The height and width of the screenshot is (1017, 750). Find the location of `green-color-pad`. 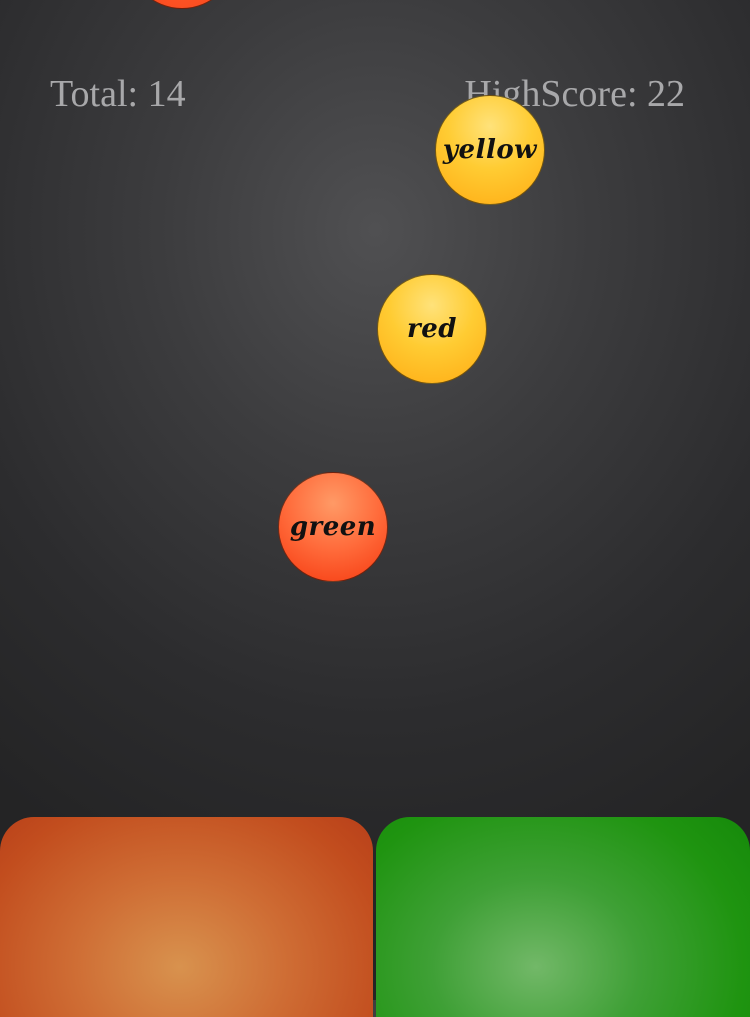

green-color-pad is located at coordinates (563, 917).